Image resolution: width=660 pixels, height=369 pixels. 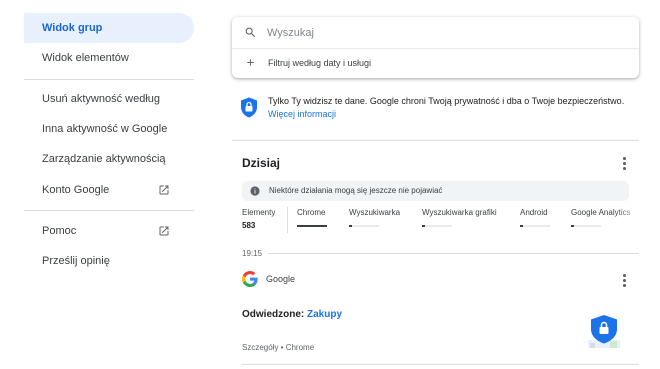 What do you see at coordinates (631, 220) in the screenshot?
I see `scroll-fade` at bounding box center [631, 220].